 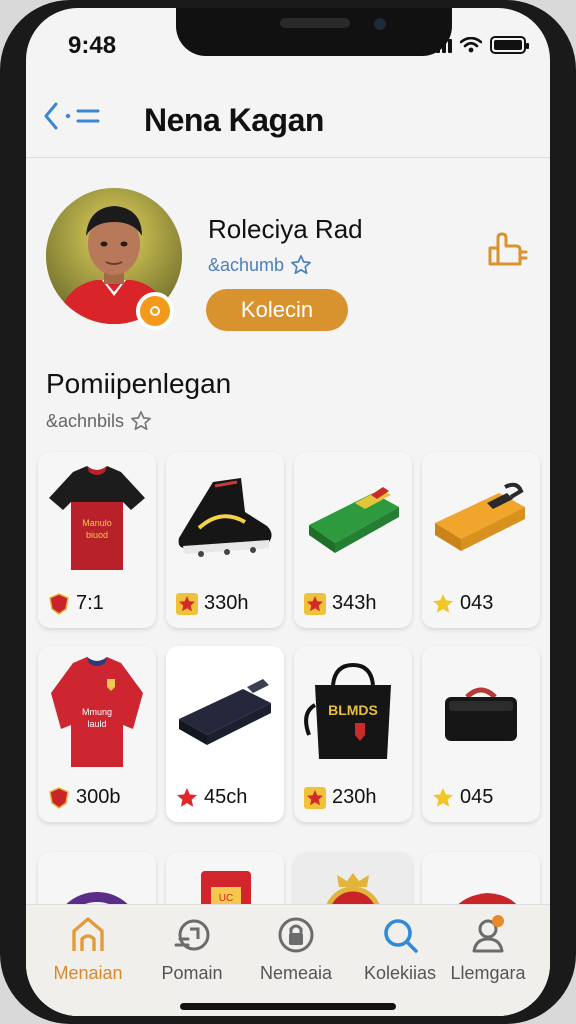 I want to click on tab-label: Llemgara, so click(x=488, y=973).